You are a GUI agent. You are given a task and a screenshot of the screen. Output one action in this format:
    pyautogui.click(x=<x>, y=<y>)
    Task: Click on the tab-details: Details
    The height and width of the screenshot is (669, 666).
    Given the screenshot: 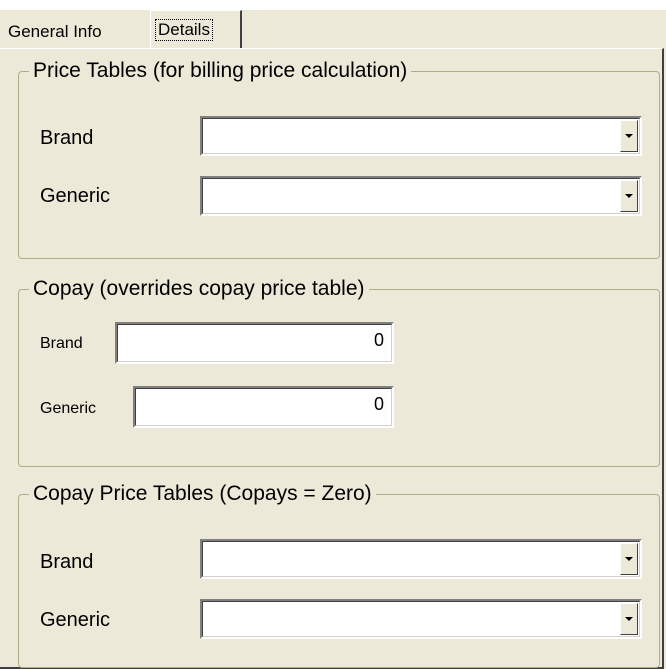 What is the action you would take?
    pyautogui.click(x=196, y=29)
    